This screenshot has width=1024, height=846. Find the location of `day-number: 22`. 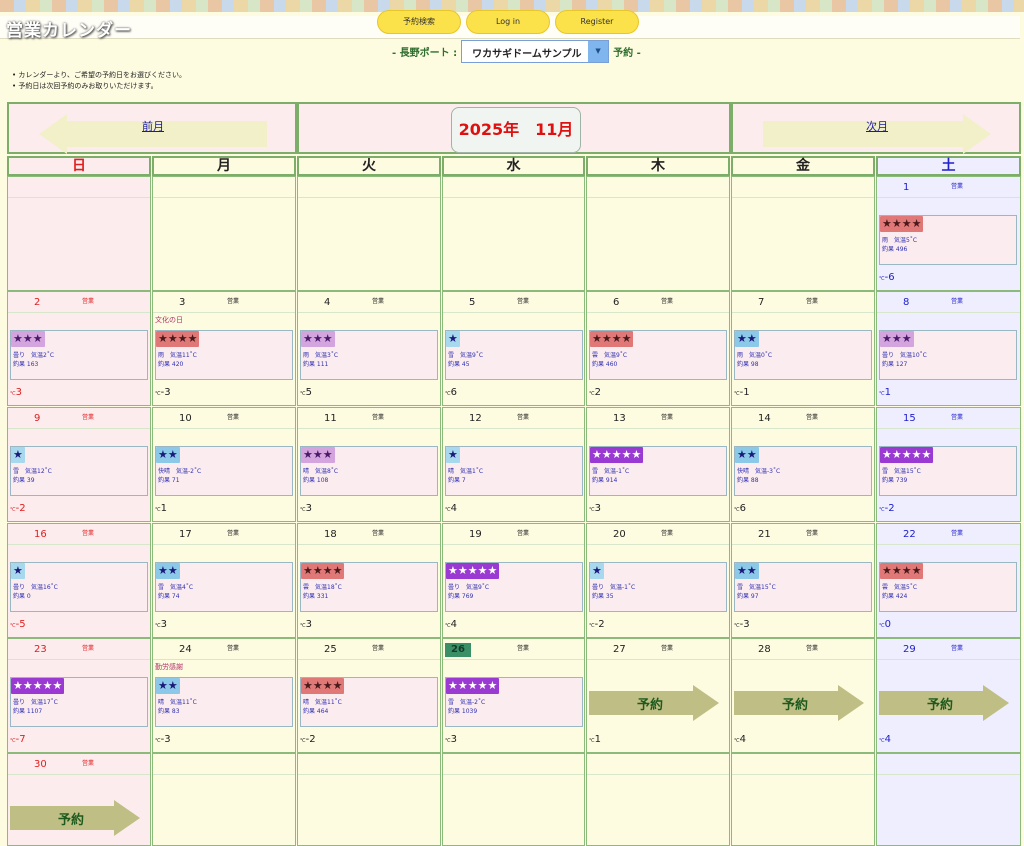

day-number: 22 is located at coordinates (909, 534).